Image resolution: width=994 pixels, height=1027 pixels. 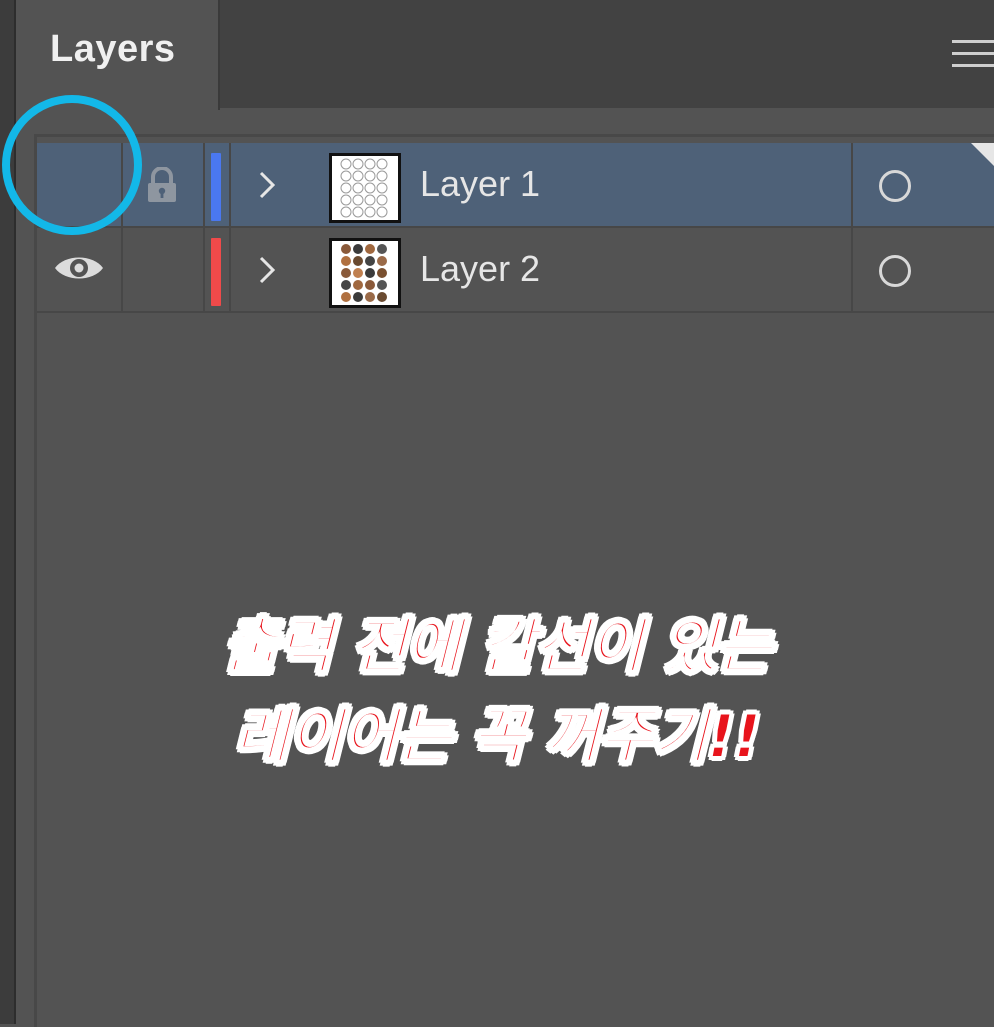 What do you see at coordinates (497, 737) in the screenshot?
I see `annotation-caption-line2: 레이어는 꼭 꺼주기!!` at bounding box center [497, 737].